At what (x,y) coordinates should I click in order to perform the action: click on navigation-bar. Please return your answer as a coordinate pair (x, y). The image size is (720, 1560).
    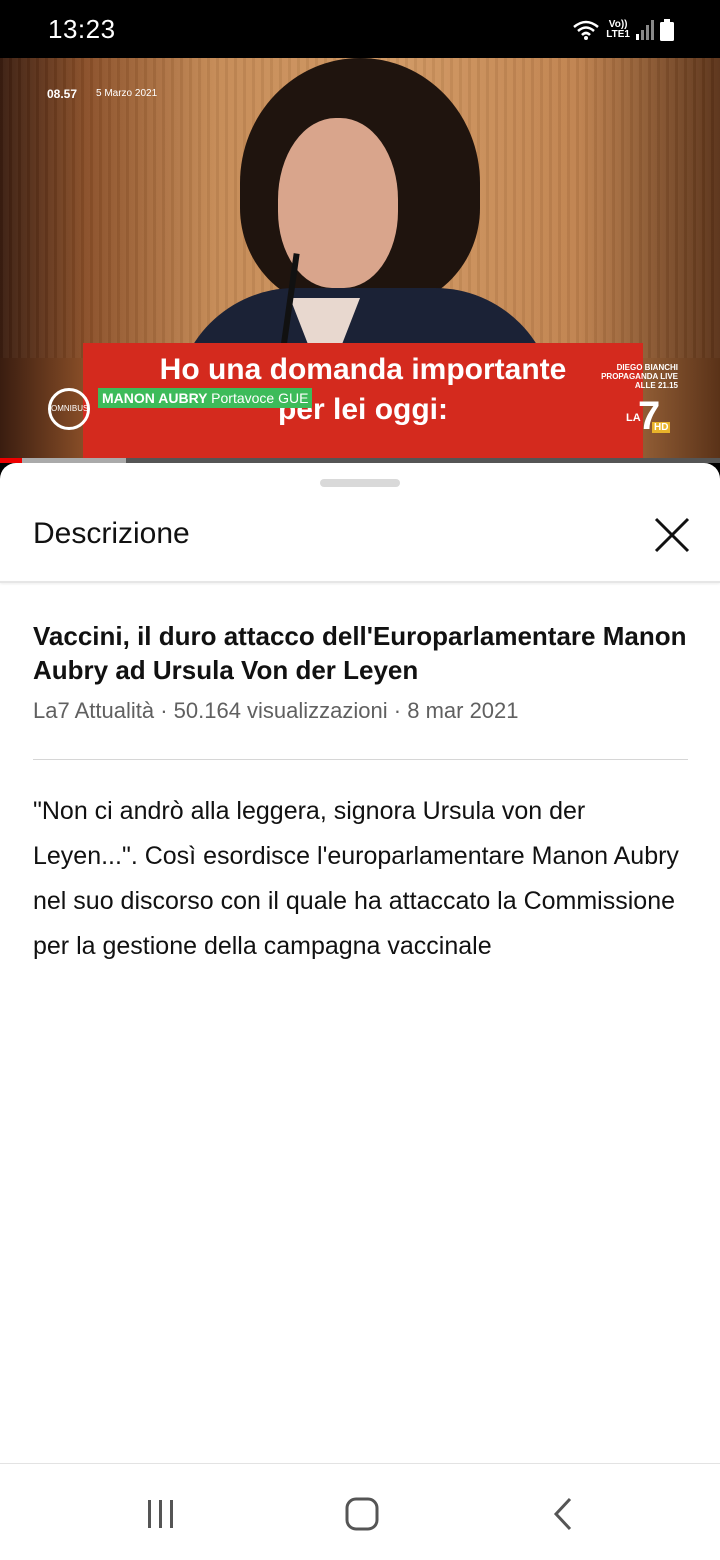
    Looking at the image, I should click on (360, 1511).